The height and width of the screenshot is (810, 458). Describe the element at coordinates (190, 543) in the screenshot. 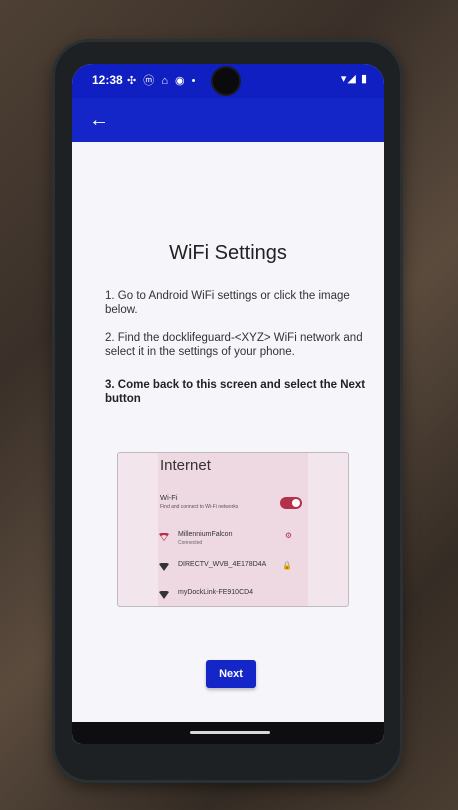

I see `network-status: Connected` at that location.